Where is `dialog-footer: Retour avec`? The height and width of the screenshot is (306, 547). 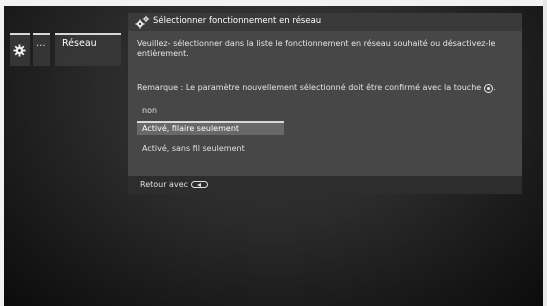 dialog-footer: Retour avec is located at coordinates (325, 185).